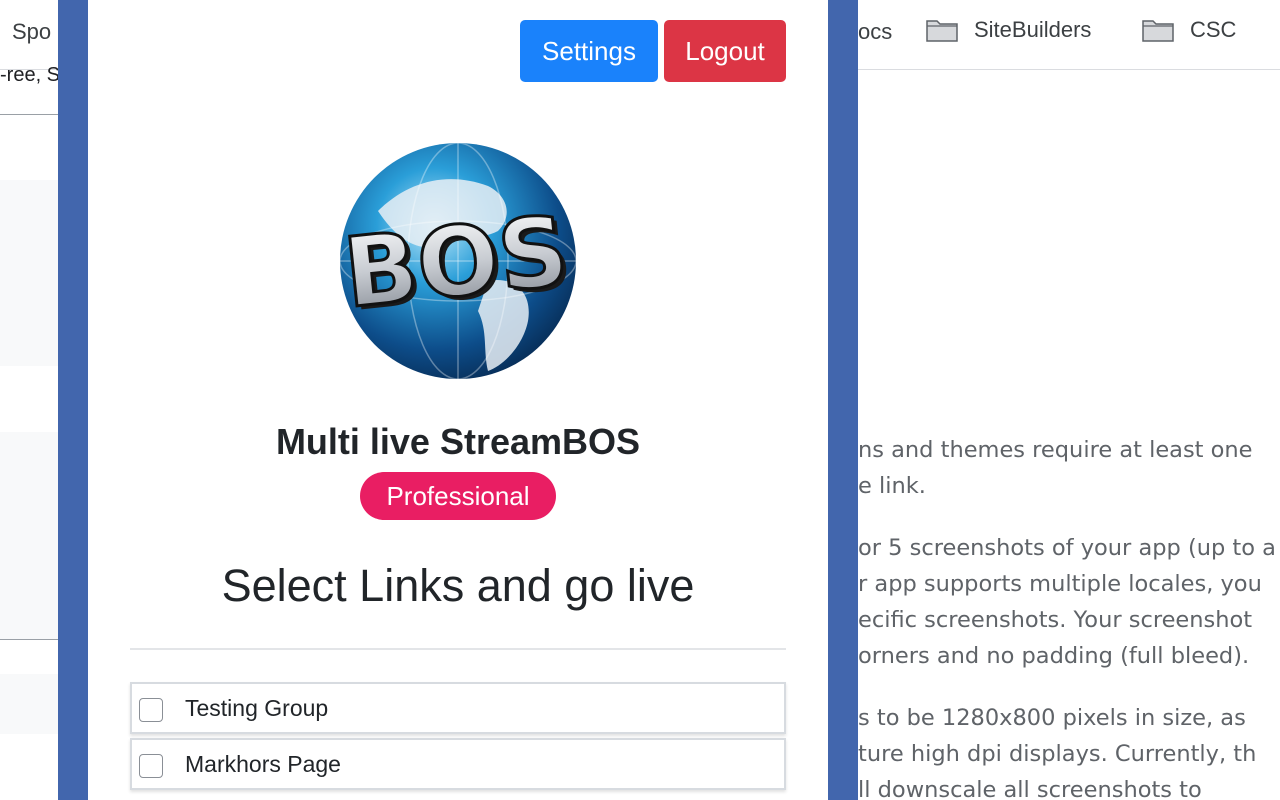  I want to click on background-text-line: or 5 screenshots of your app (up to a, so click(1067, 548).